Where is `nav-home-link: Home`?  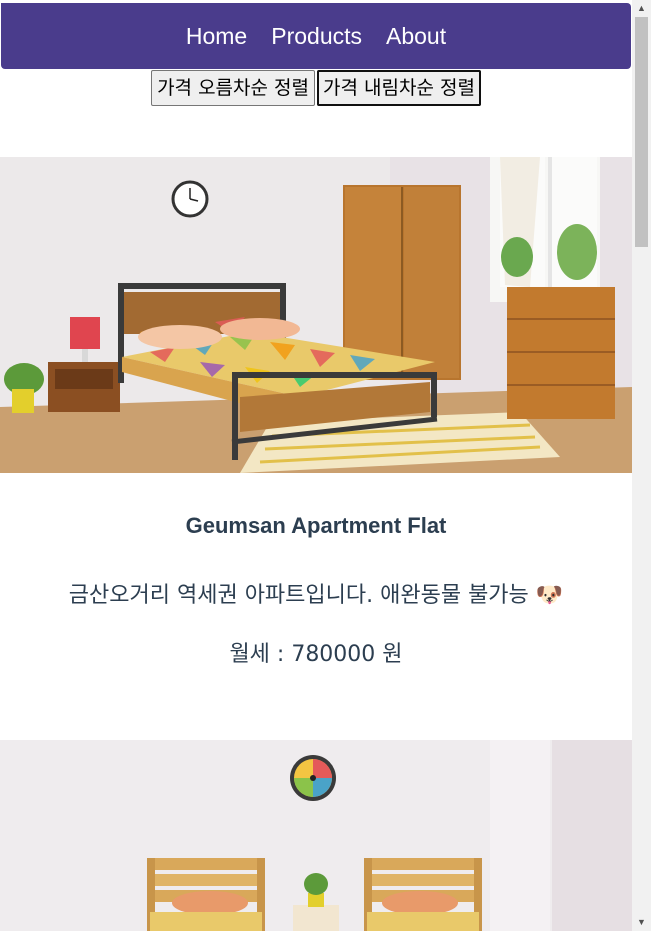 nav-home-link: Home is located at coordinates (216, 36).